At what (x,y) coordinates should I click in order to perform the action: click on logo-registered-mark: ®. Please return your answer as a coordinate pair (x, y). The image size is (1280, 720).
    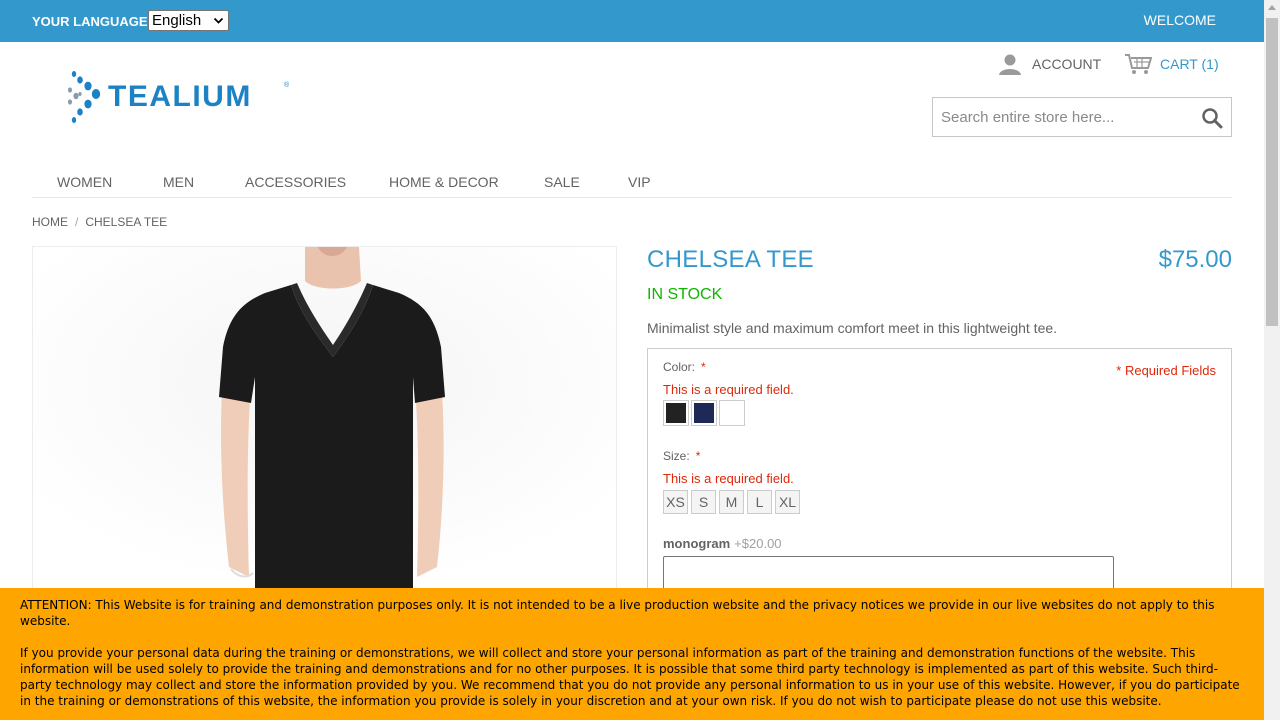
    Looking at the image, I should click on (287, 85).